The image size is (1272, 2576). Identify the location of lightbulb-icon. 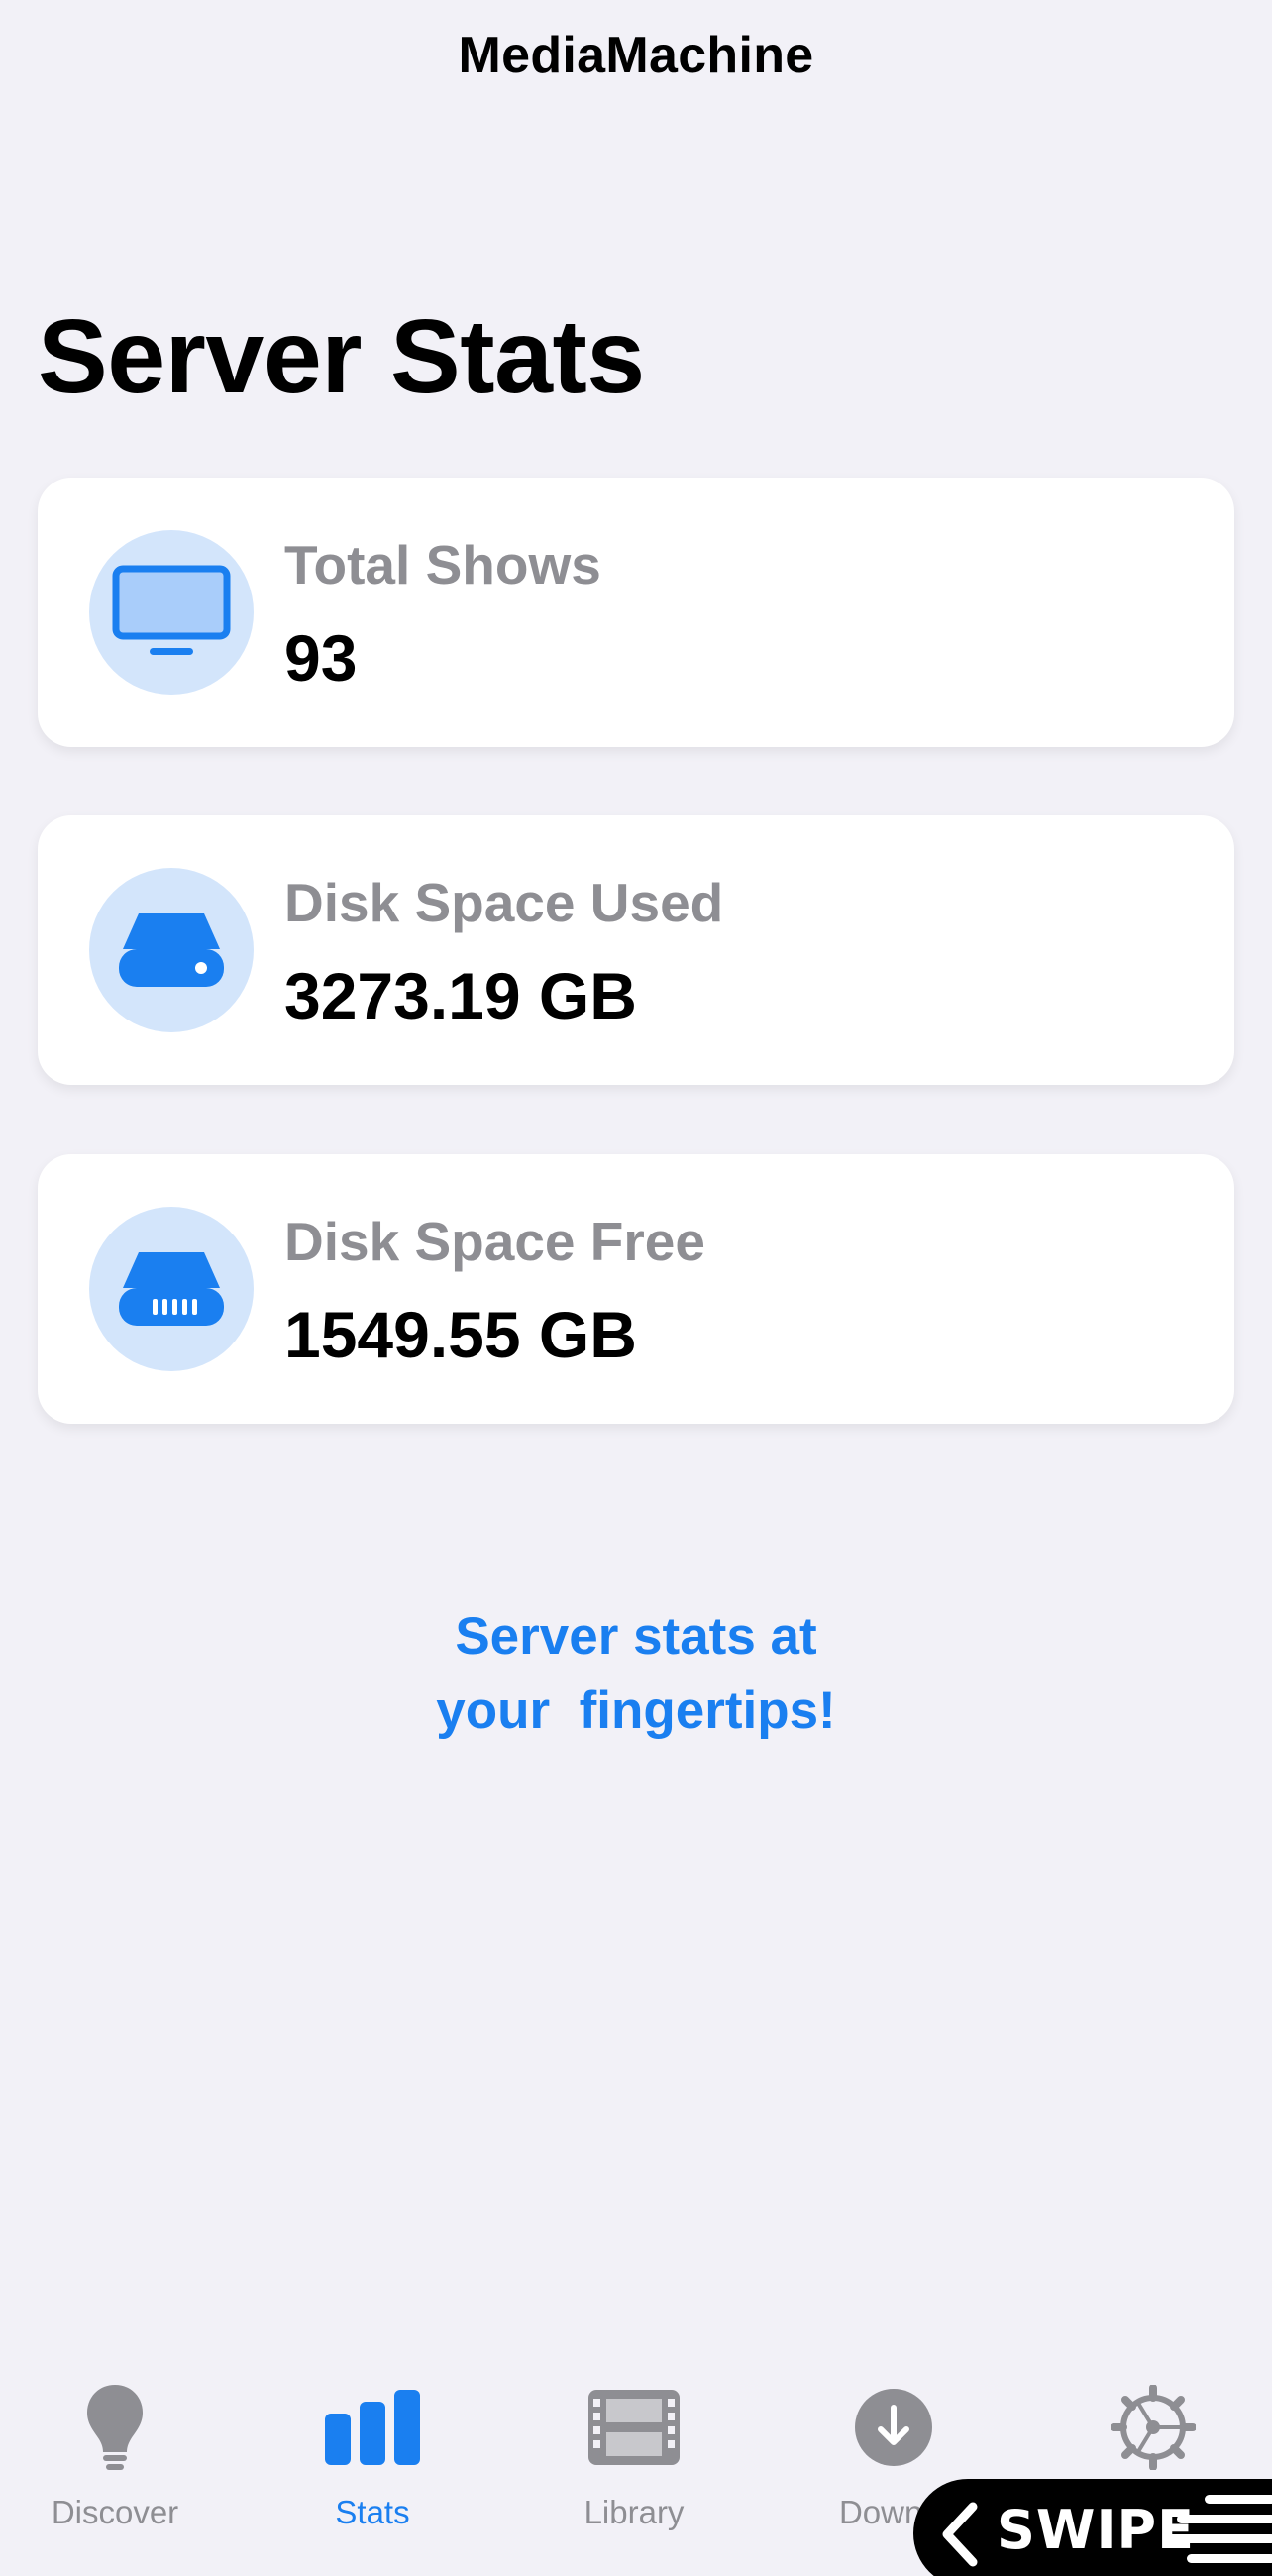
(121, 2427).